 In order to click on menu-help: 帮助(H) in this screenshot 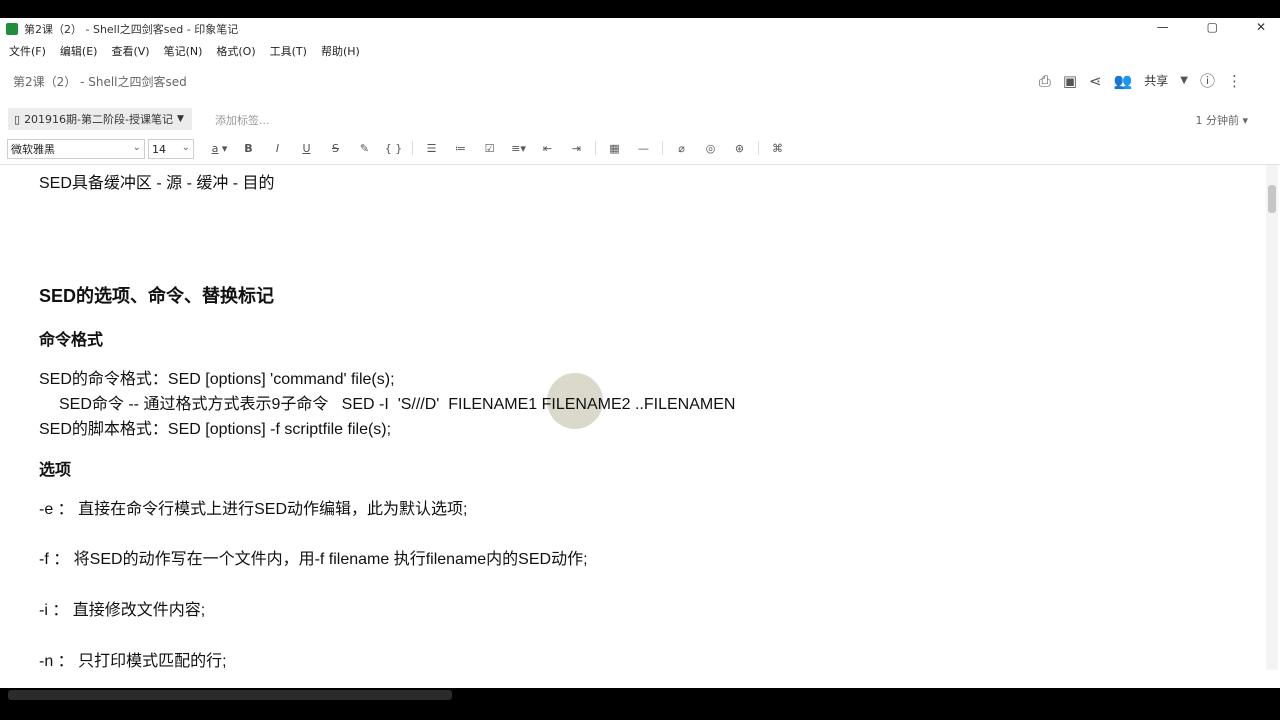, I will do `click(340, 51)`.